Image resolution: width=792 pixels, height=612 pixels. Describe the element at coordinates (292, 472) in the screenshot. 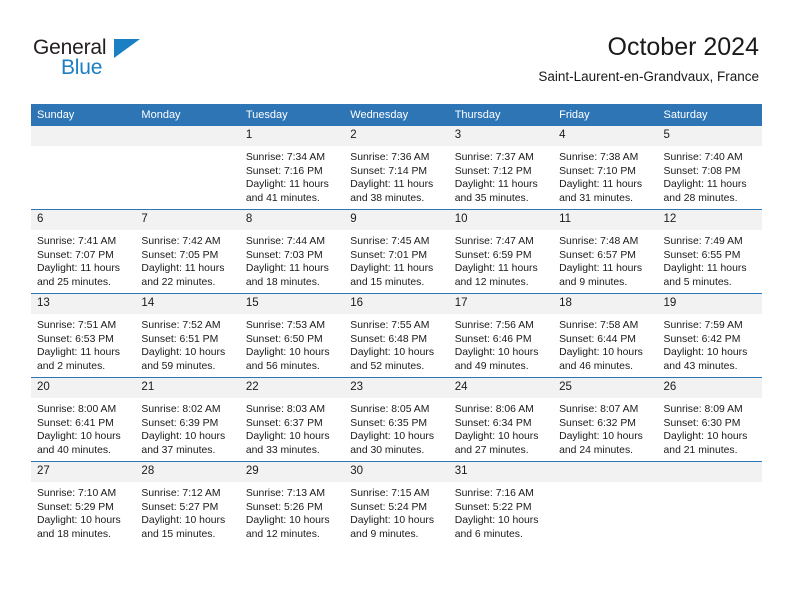

I see `day-number: 29` at that location.